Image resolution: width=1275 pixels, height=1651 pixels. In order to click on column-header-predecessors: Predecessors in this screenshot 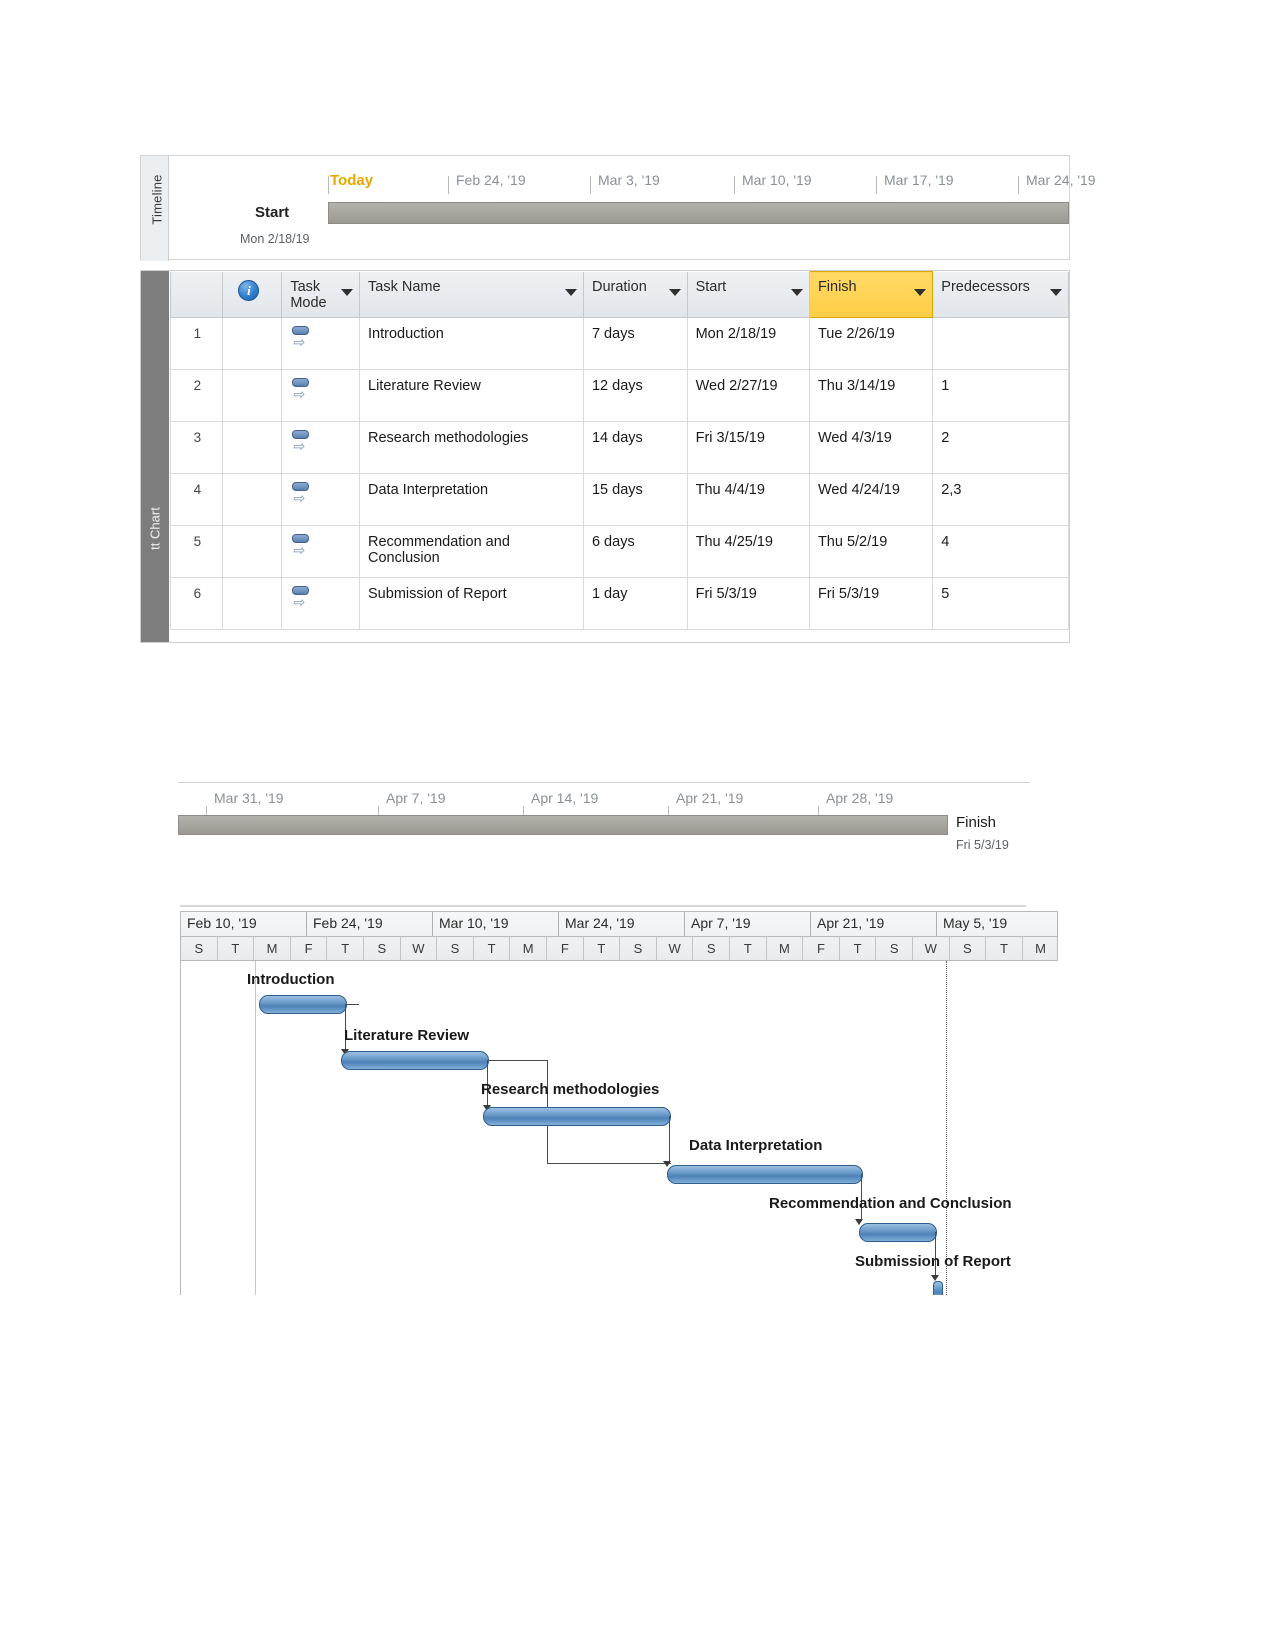, I will do `click(1000, 294)`.